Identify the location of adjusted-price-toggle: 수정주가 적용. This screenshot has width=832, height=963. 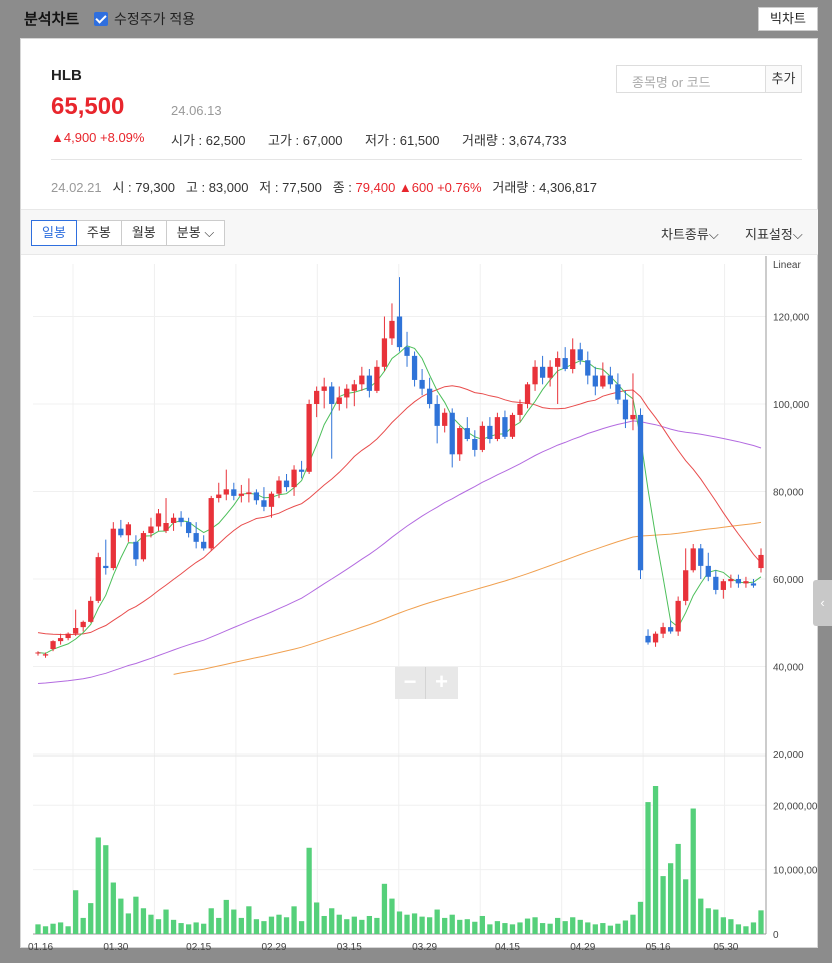
(144, 19).